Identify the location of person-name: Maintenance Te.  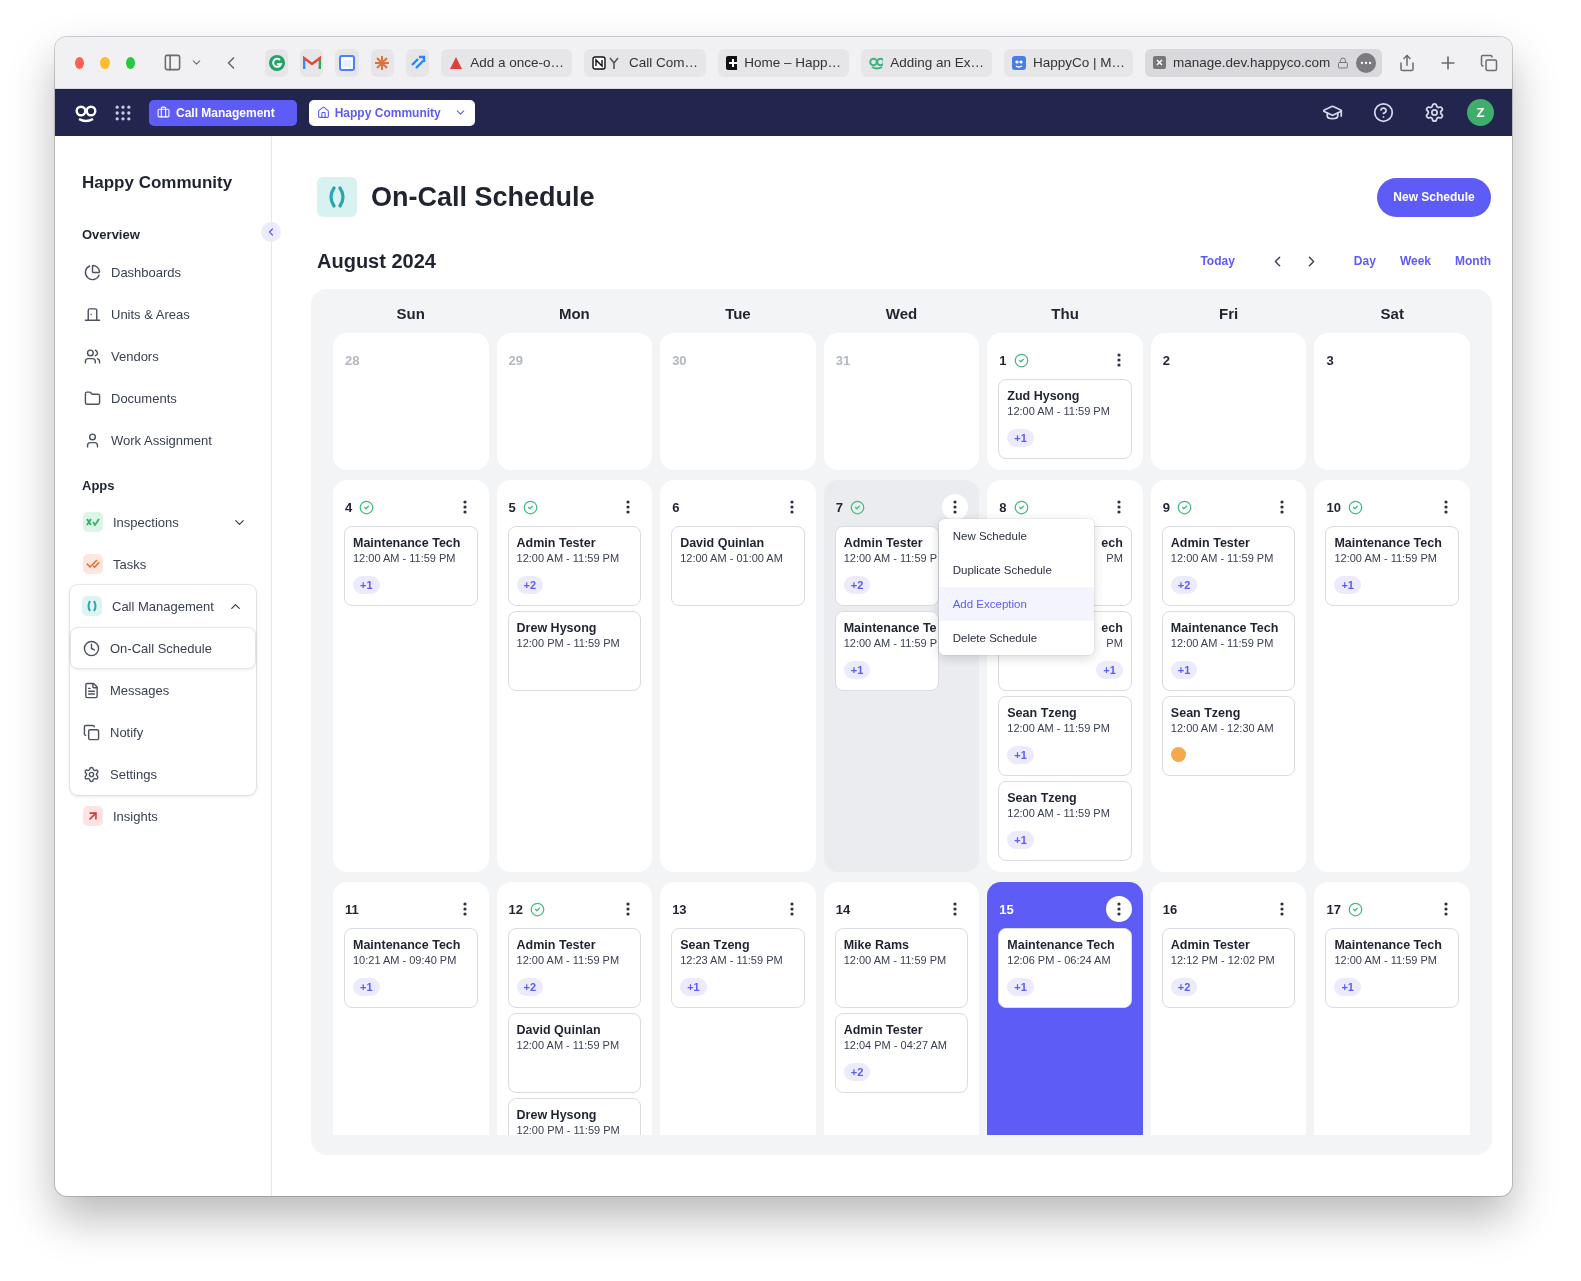
(890, 628).